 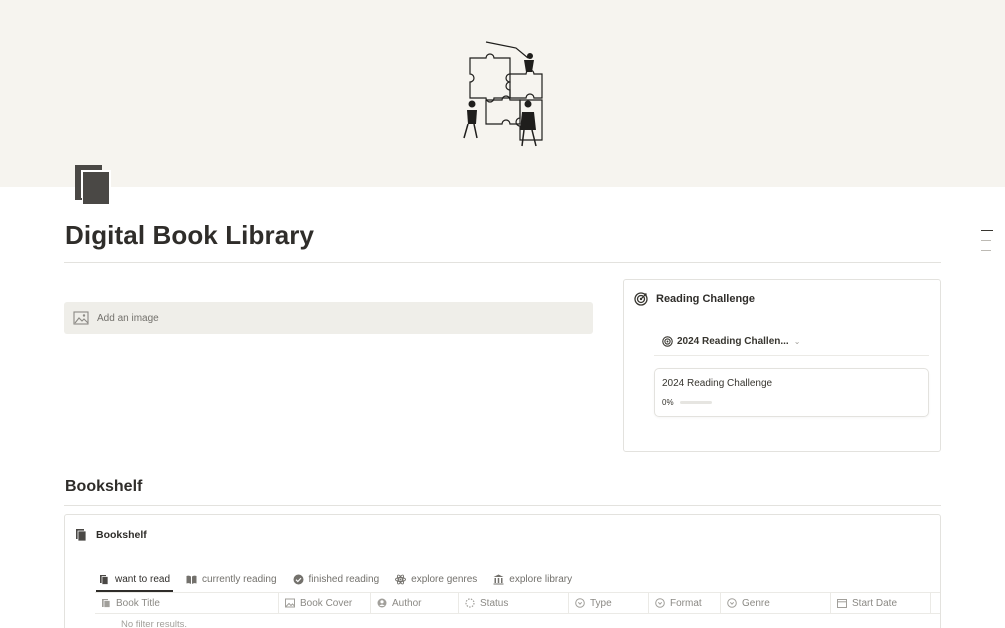 What do you see at coordinates (470, 603) in the screenshot?
I see `status-icon` at bounding box center [470, 603].